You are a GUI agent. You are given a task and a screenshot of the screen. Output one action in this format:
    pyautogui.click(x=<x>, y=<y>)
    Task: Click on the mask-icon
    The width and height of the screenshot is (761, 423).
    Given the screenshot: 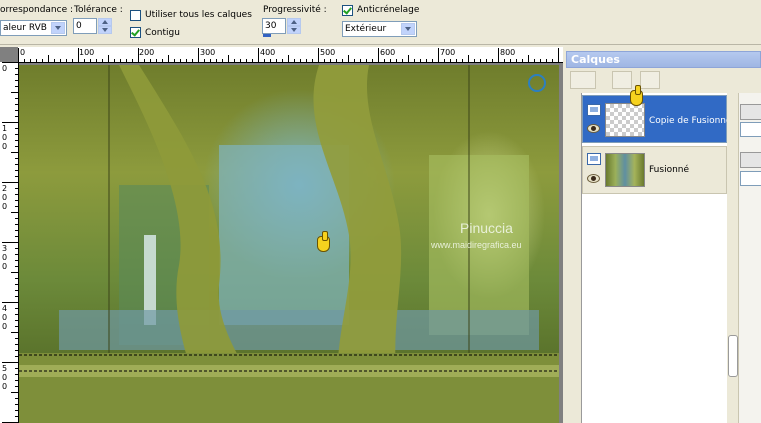 What is the action you would take?
    pyautogui.click(x=650, y=80)
    